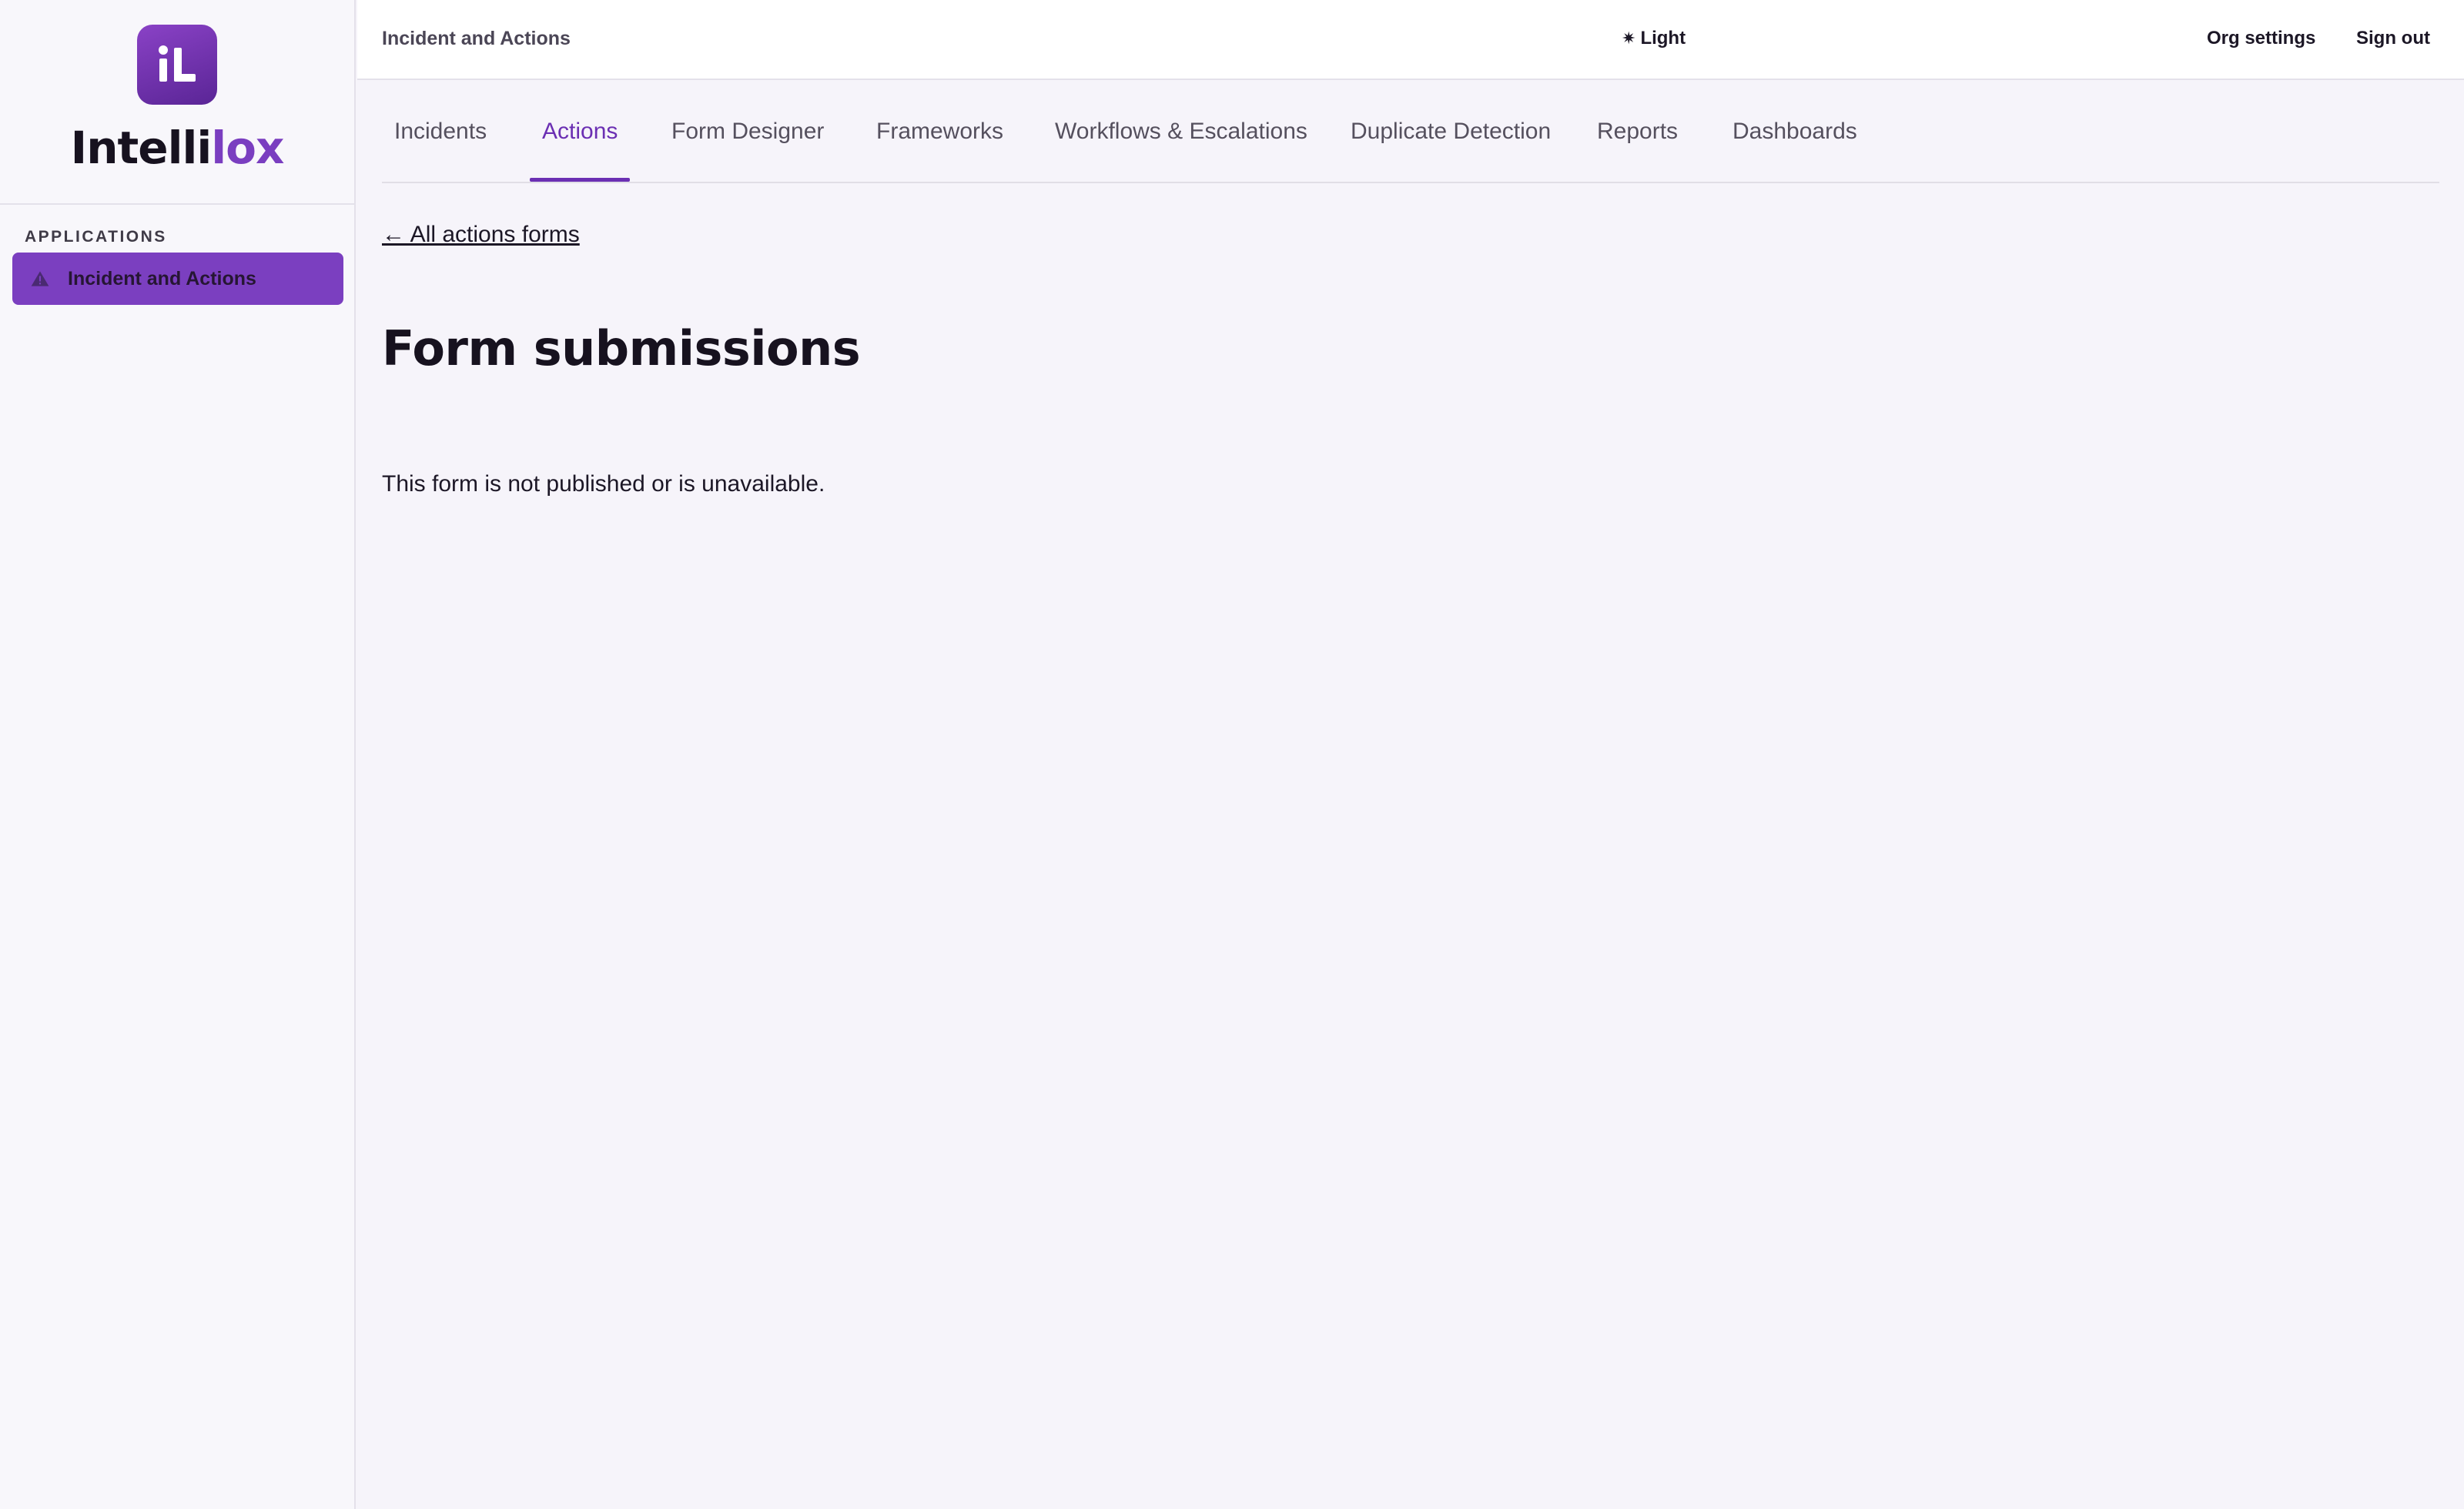 The width and height of the screenshot is (2464, 1509). What do you see at coordinates (41, 278) in the screenshot?
I see `warning-icon` at bounding box center [41, 278].